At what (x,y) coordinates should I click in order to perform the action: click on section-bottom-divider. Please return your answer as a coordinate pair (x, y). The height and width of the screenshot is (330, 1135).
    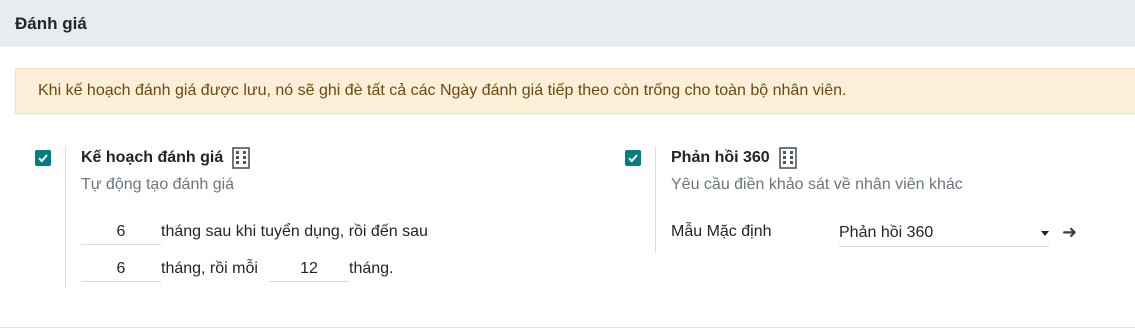
    Looking at the image, I should click on (567, 327).